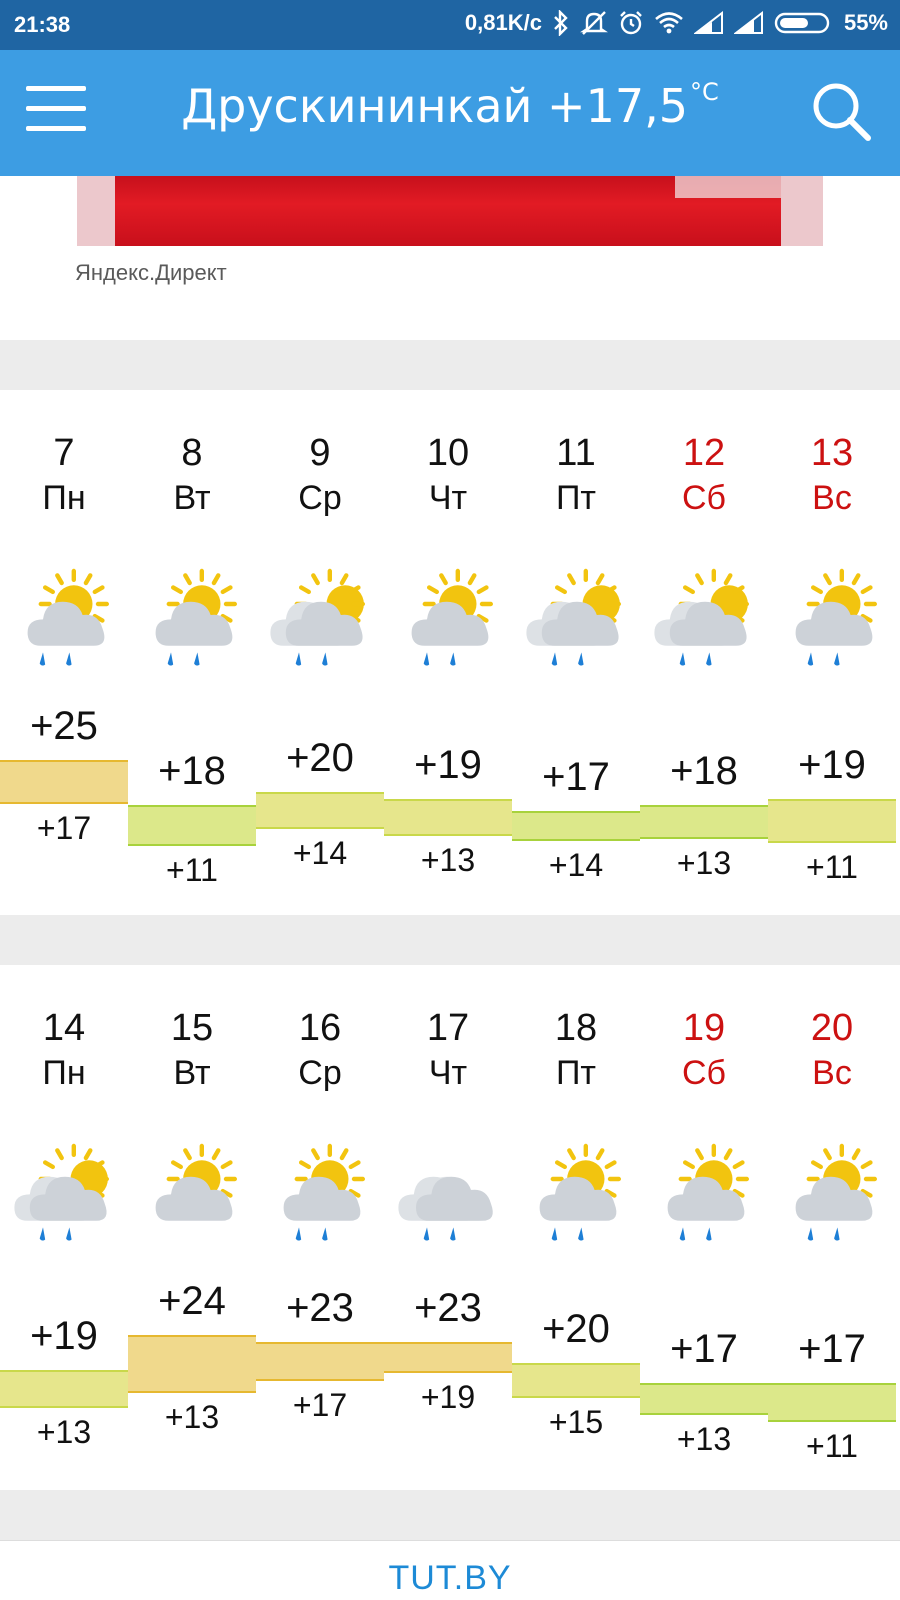  What do you see at coordinates (64, 475) in the screenshot?
I see `day-header-7: 7 Пн` at bounding box center [64, 475].